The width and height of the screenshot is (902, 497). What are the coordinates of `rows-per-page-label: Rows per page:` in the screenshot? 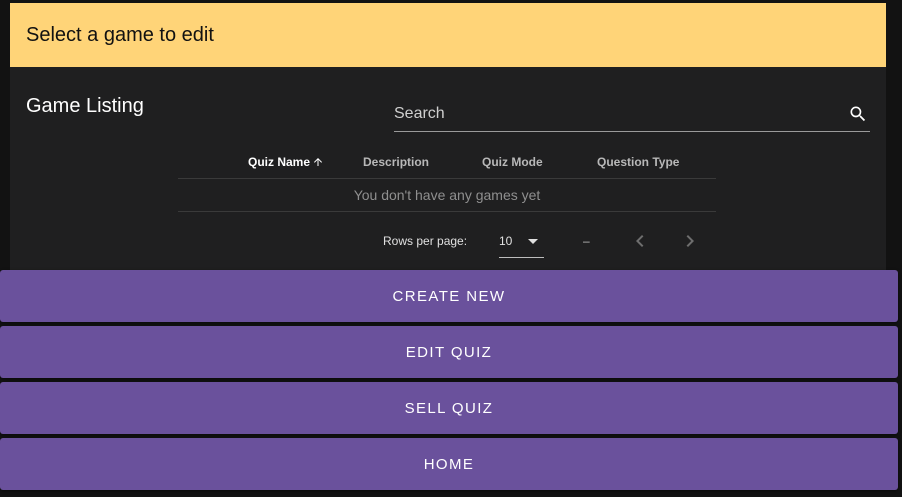 It's located at (425, 241).